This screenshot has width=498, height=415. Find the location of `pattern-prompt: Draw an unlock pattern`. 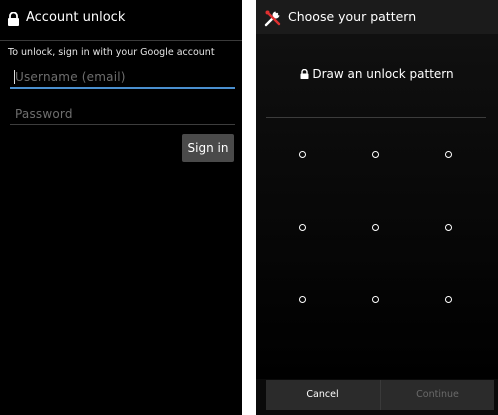

pattern-prompt: Draw an unlock pattern is located at coordinates (377, 74).